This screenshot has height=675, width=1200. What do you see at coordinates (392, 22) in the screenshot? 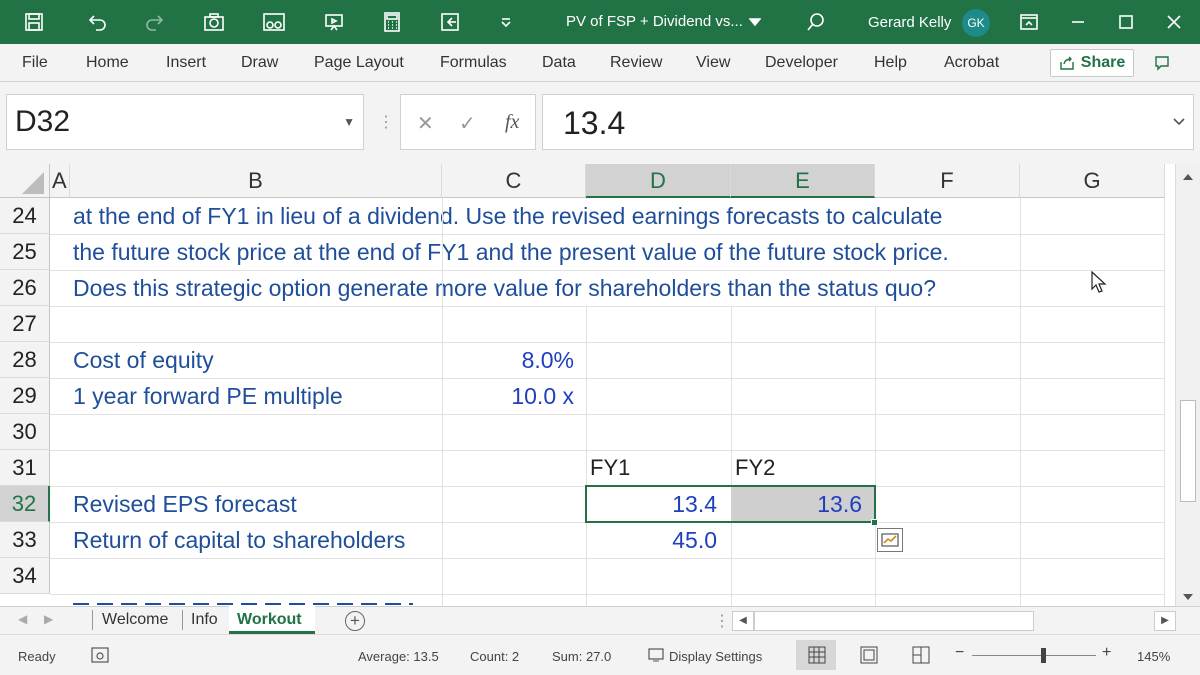
I see `calculator-icon` at bounding box center [392, 22].